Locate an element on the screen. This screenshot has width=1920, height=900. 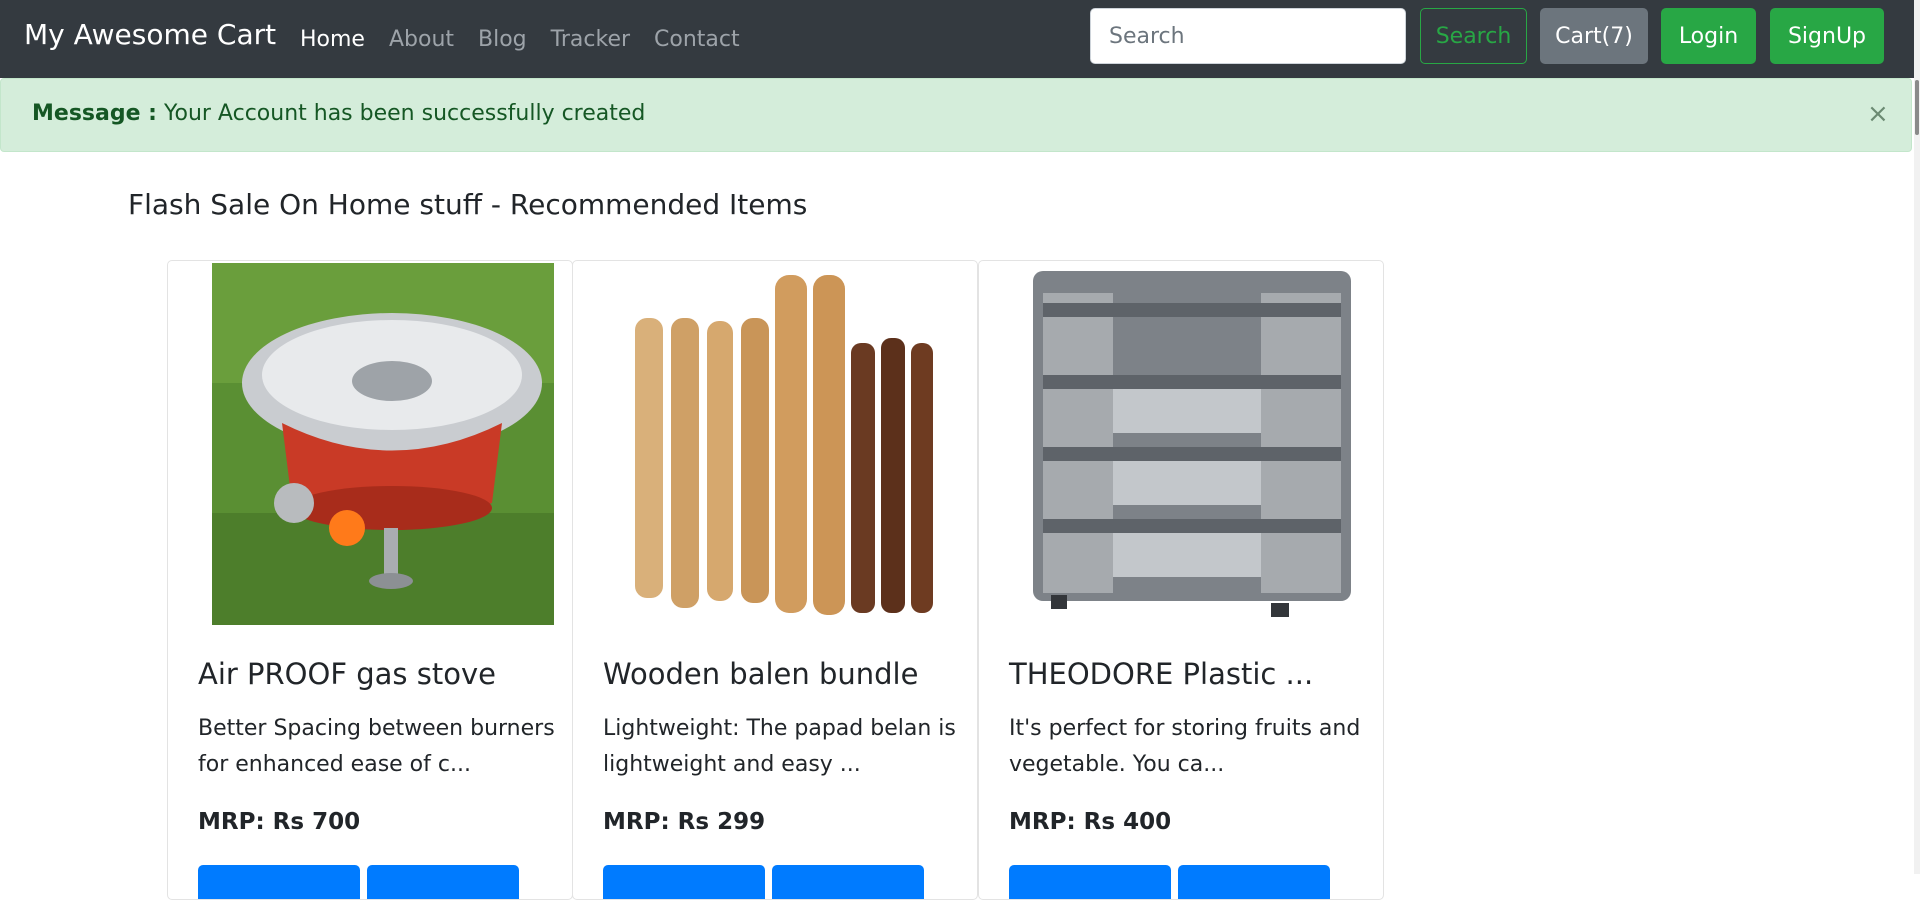
product-price: MRP: Rs 400 is located at coordinates (1090, 822).